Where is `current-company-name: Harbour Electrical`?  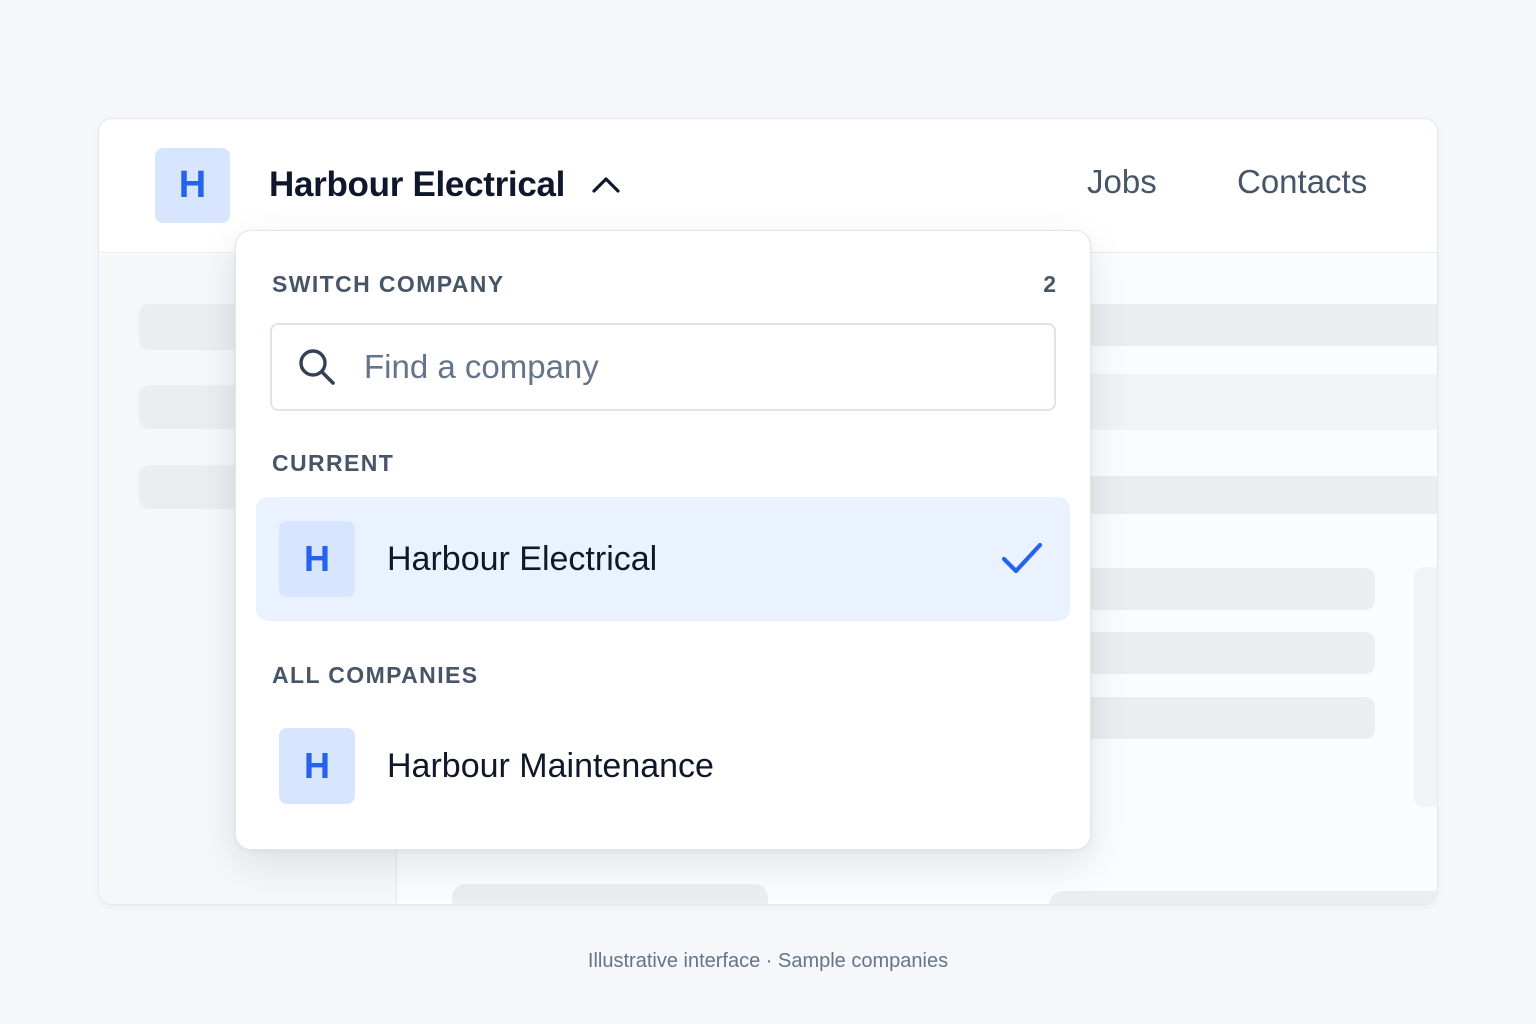 current-company-name: Harbour Electrical is located at coordinates (417, 184).